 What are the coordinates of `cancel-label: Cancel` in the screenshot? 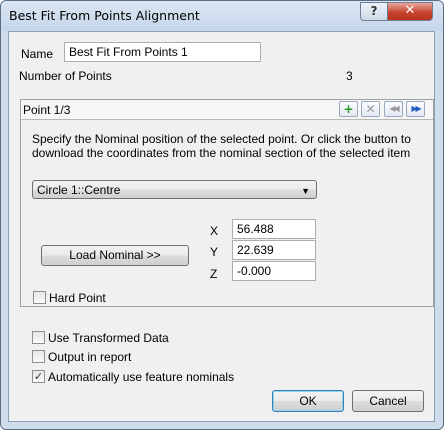 It's located at (388, 401).